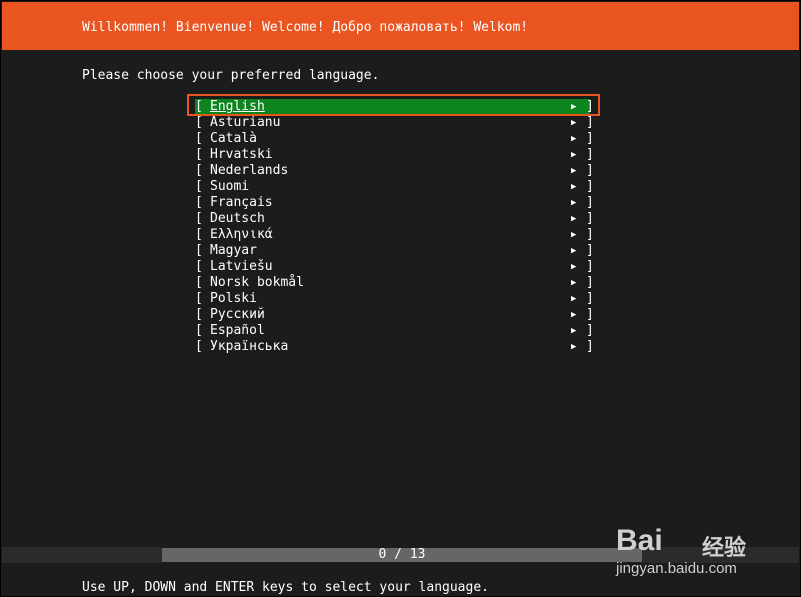  What do you see at coordinates (395, 171) in the screenshot?
I see `language-option: [ Nederlands ▶]` at bounding box center [395, 171].